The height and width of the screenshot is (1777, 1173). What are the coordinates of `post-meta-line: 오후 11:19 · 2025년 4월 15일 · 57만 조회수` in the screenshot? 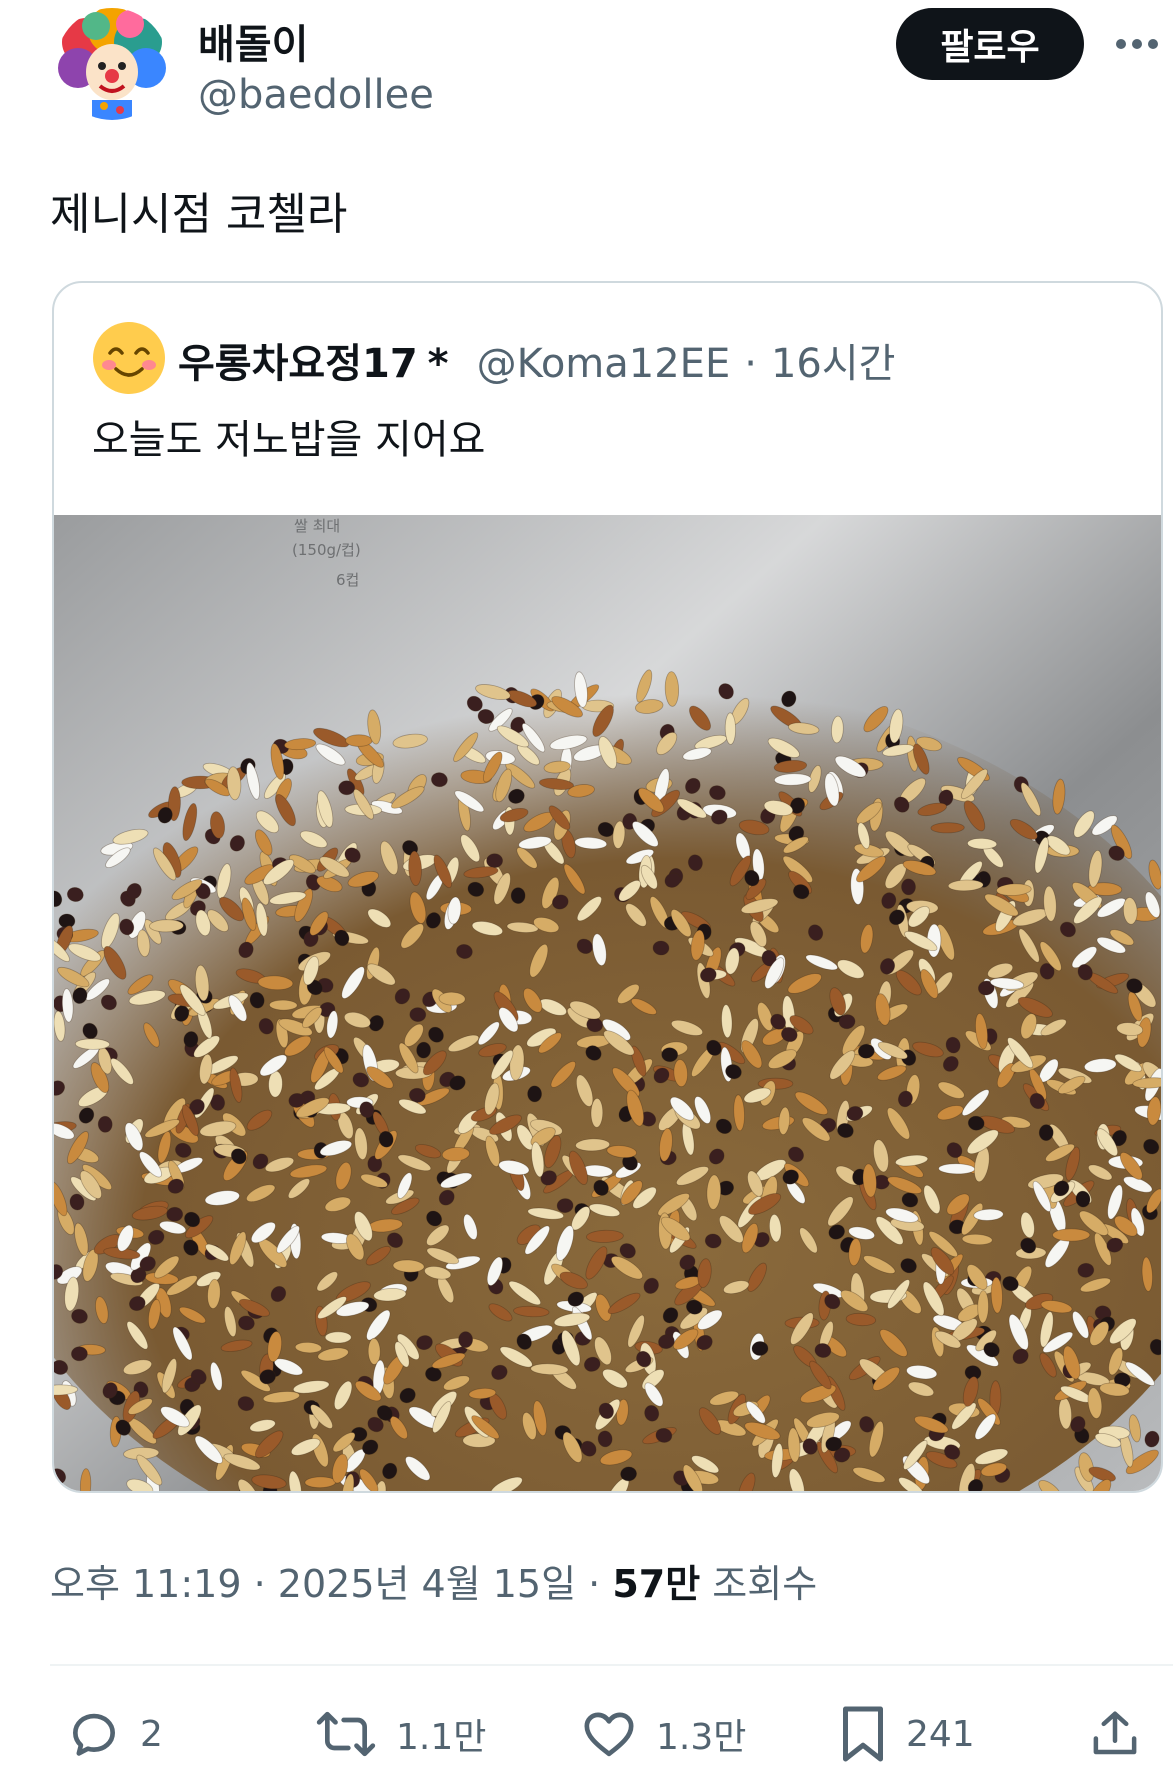 It's located at (433, 1580).